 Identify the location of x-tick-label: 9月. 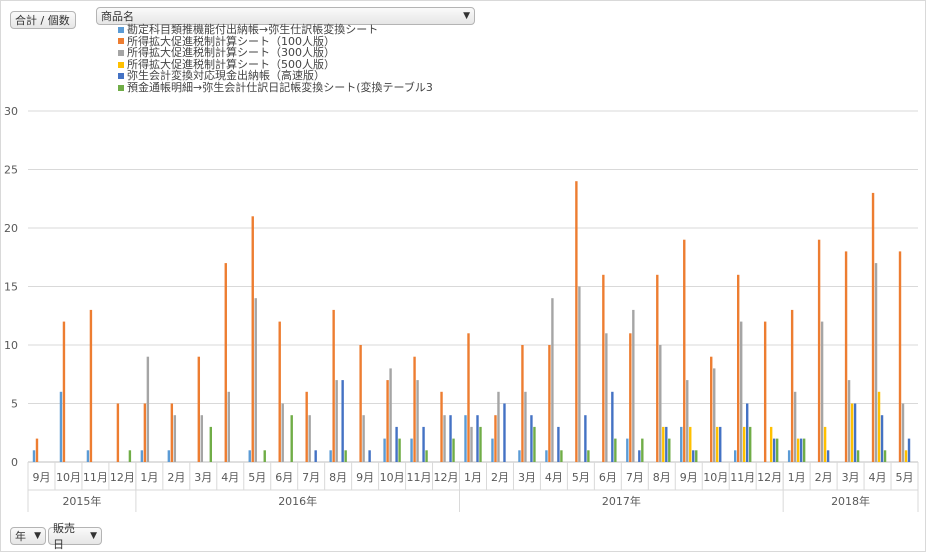
(41, 477).